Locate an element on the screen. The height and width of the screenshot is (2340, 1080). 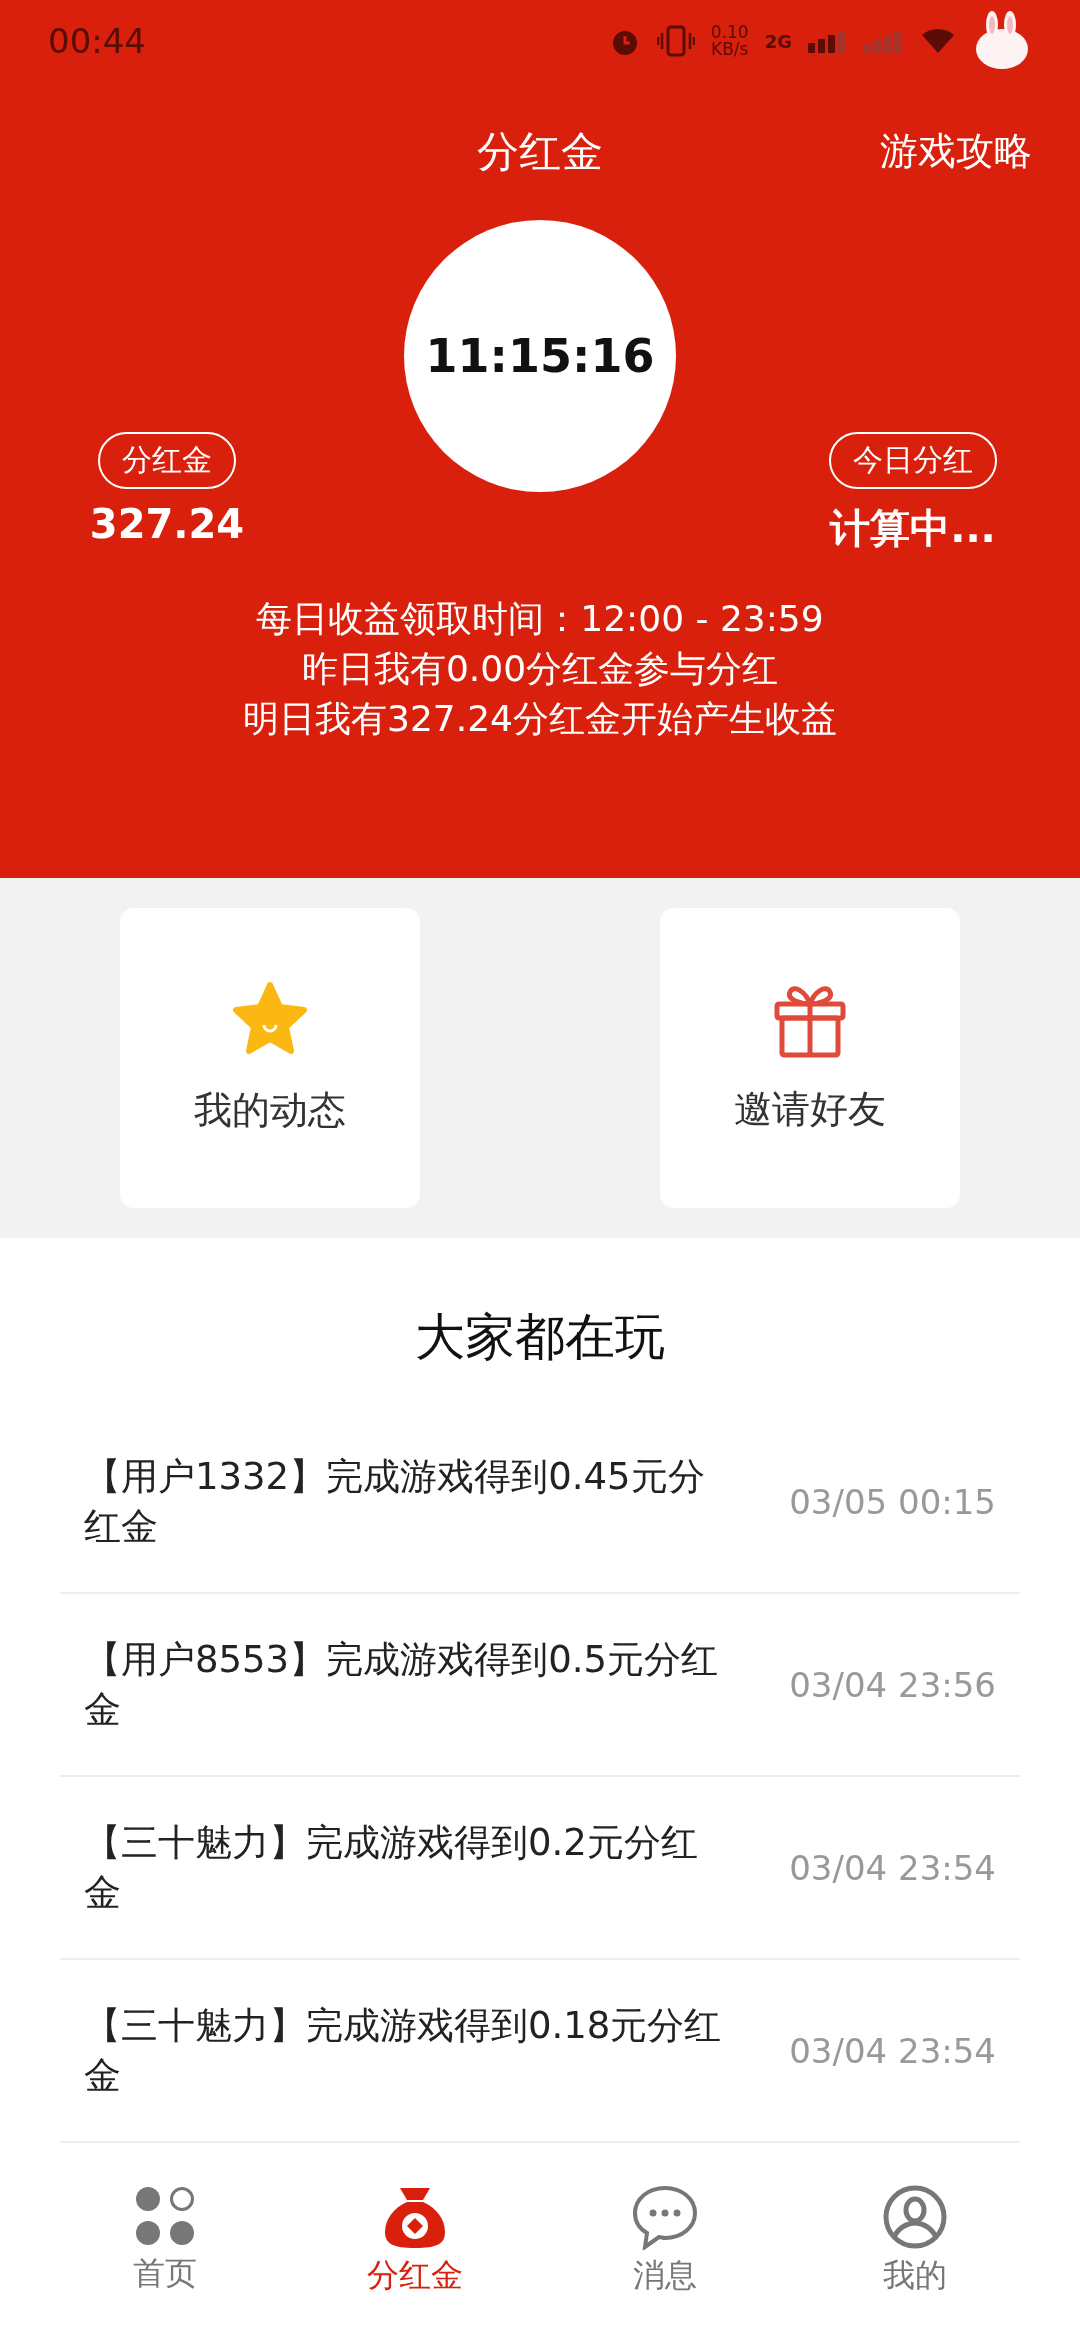
activity-text: 【用户8553】完成游戏得到0.5元分红金 is located at coordinates (401, 1684).